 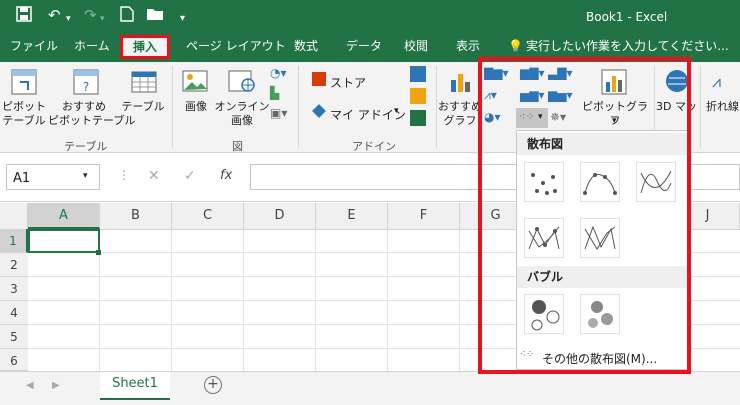 I want to click on tab-page-layout: ページ レイアウト, so click(x=236, y=46).